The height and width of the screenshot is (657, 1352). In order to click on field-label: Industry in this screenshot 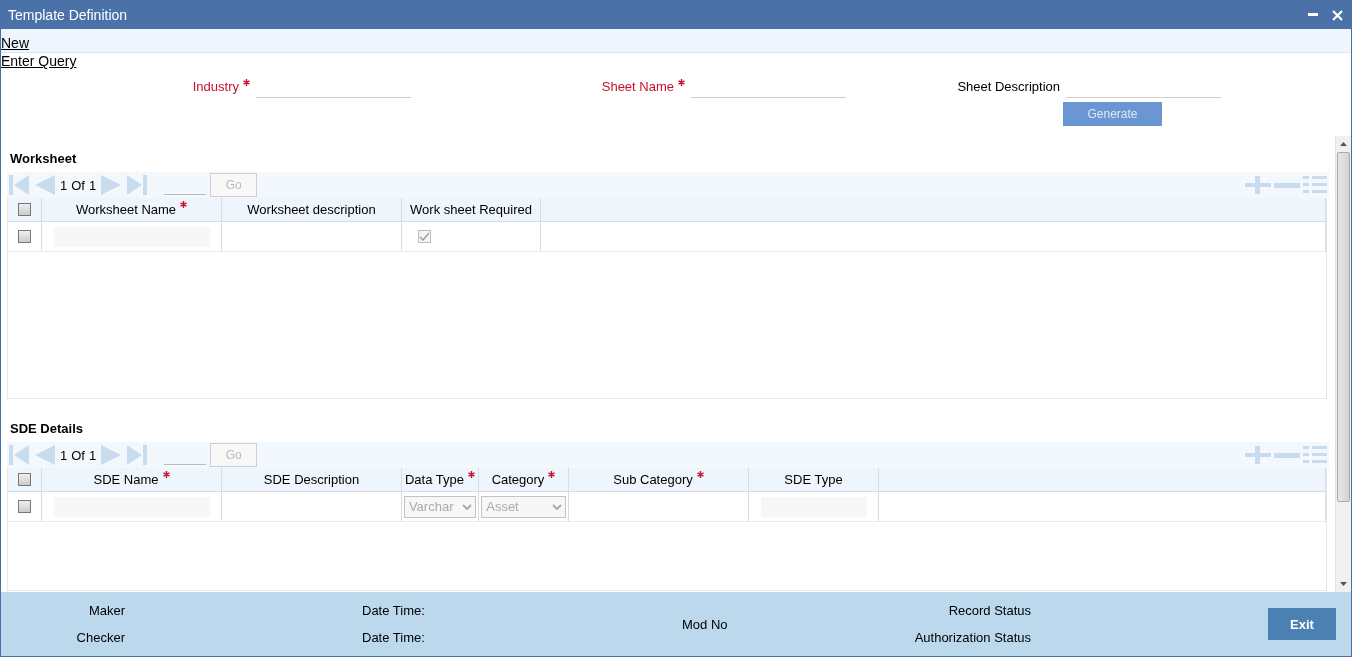, I will do `click(215, 87)`.